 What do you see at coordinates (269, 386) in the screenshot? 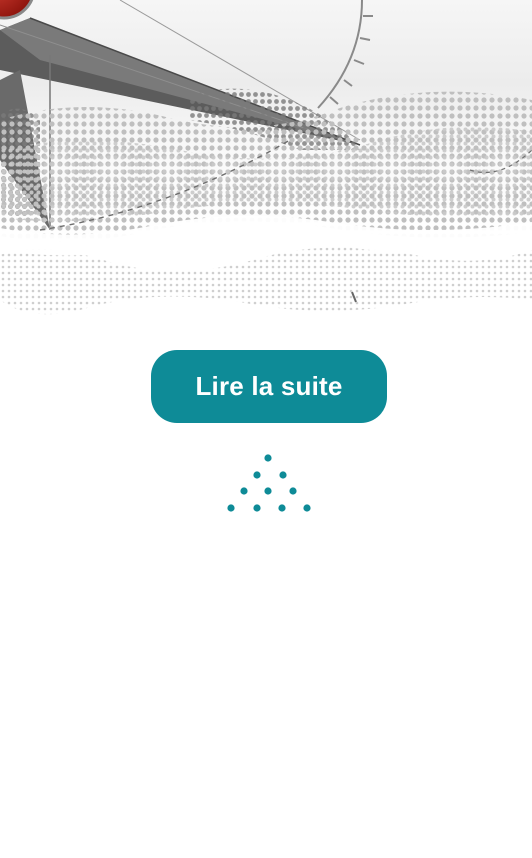
I see `read-more-button: Lire la suite` at bounding box center [269, 386].